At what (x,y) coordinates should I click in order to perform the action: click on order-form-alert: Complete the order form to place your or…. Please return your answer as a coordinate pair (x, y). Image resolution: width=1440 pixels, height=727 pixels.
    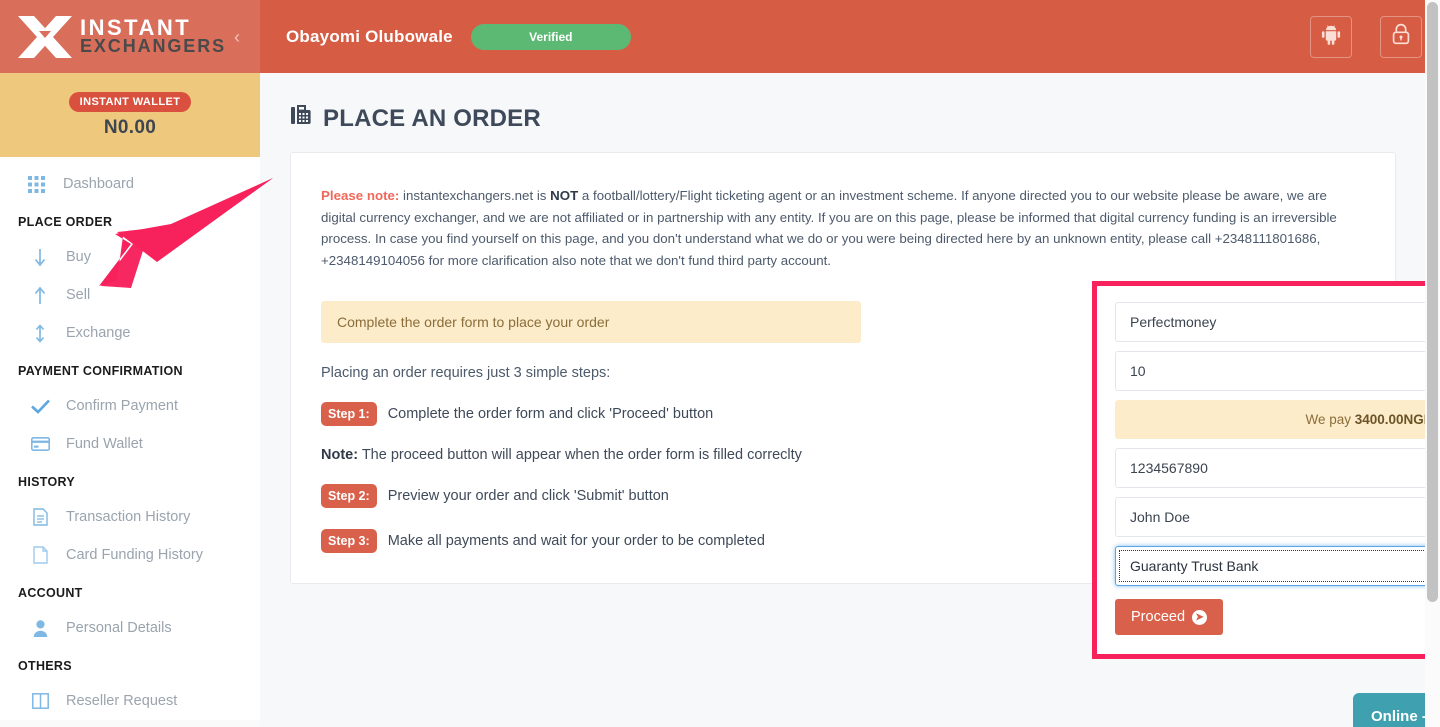
    Looking at the image, I should click on (591, 322).